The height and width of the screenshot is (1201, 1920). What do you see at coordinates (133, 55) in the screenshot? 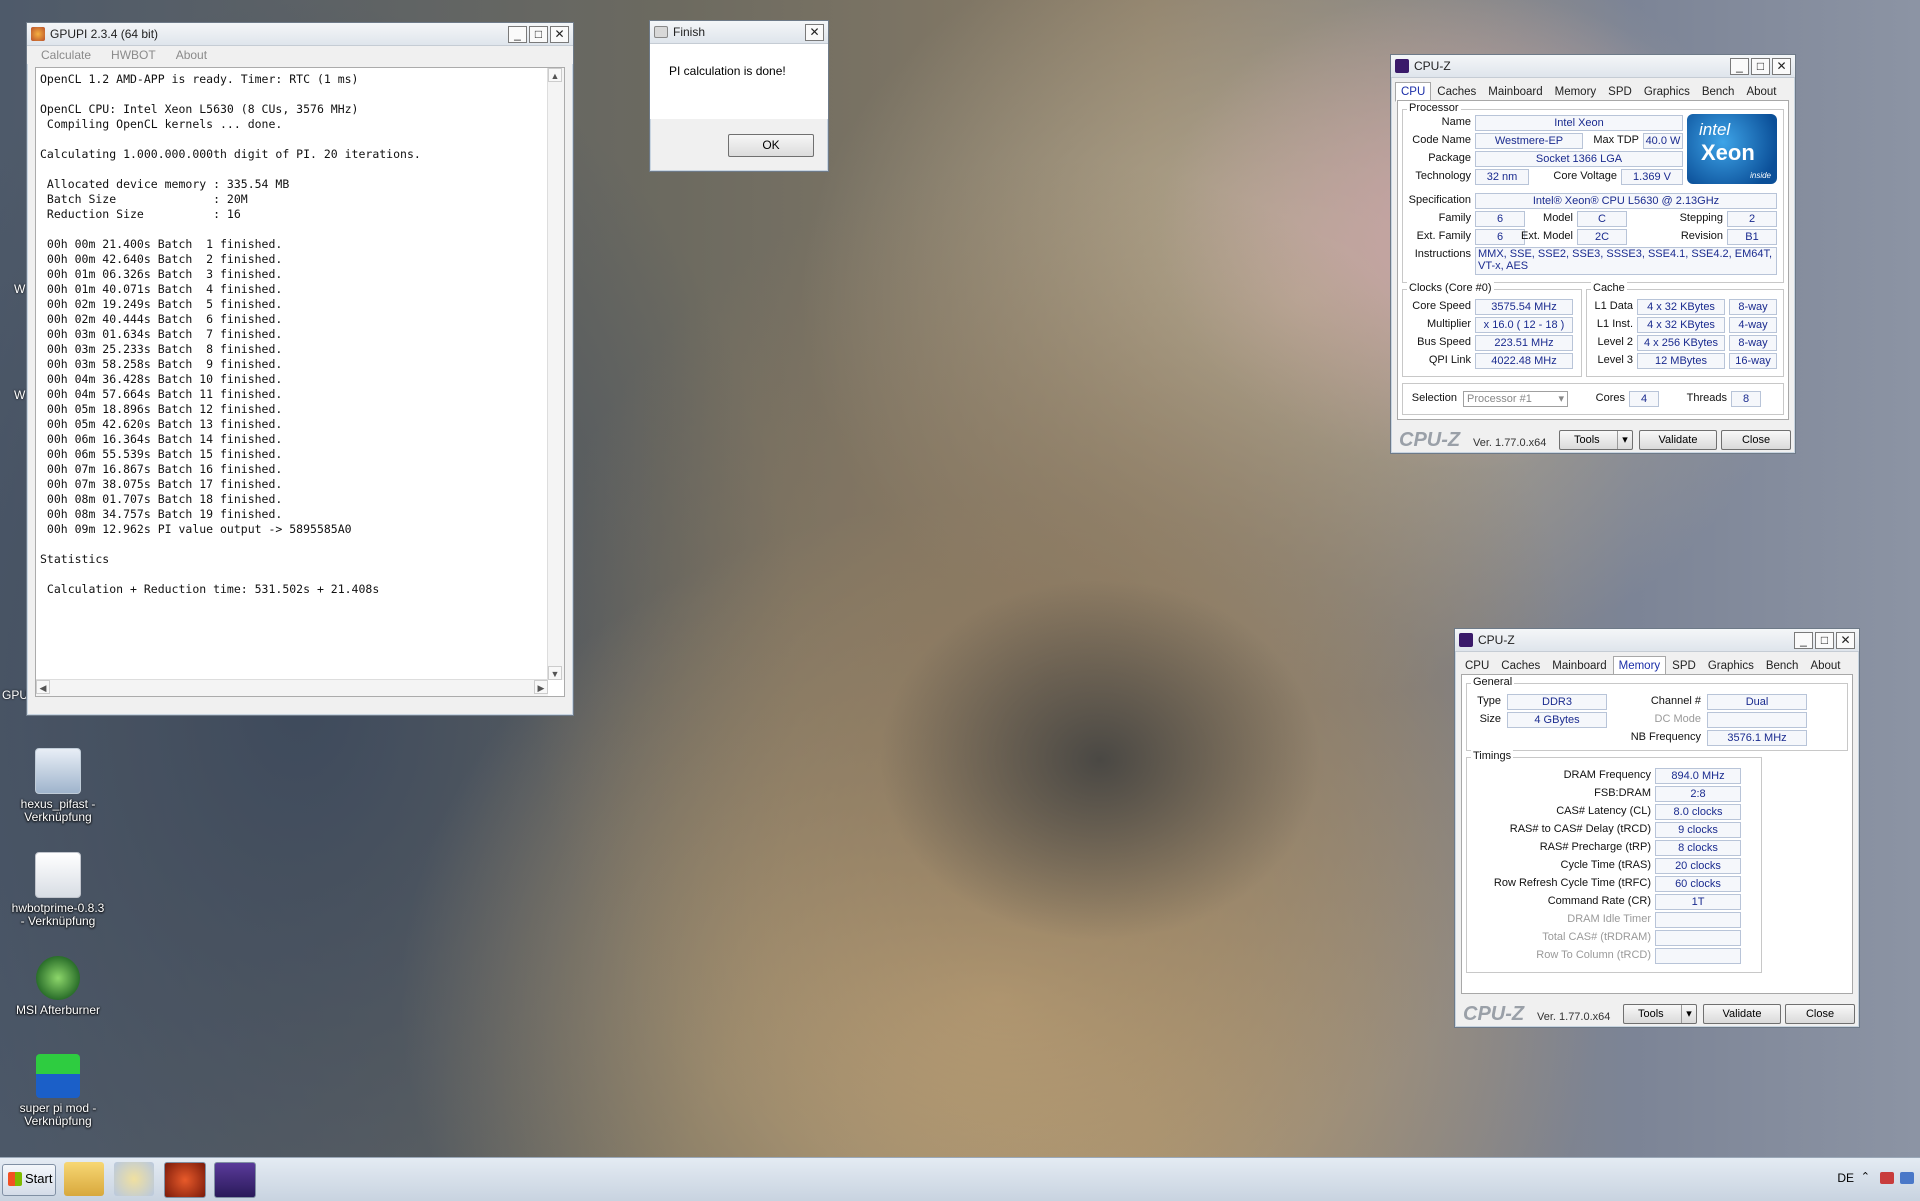
I see `menu-hwbot: HWBOT` at bounding box center [133, 55].